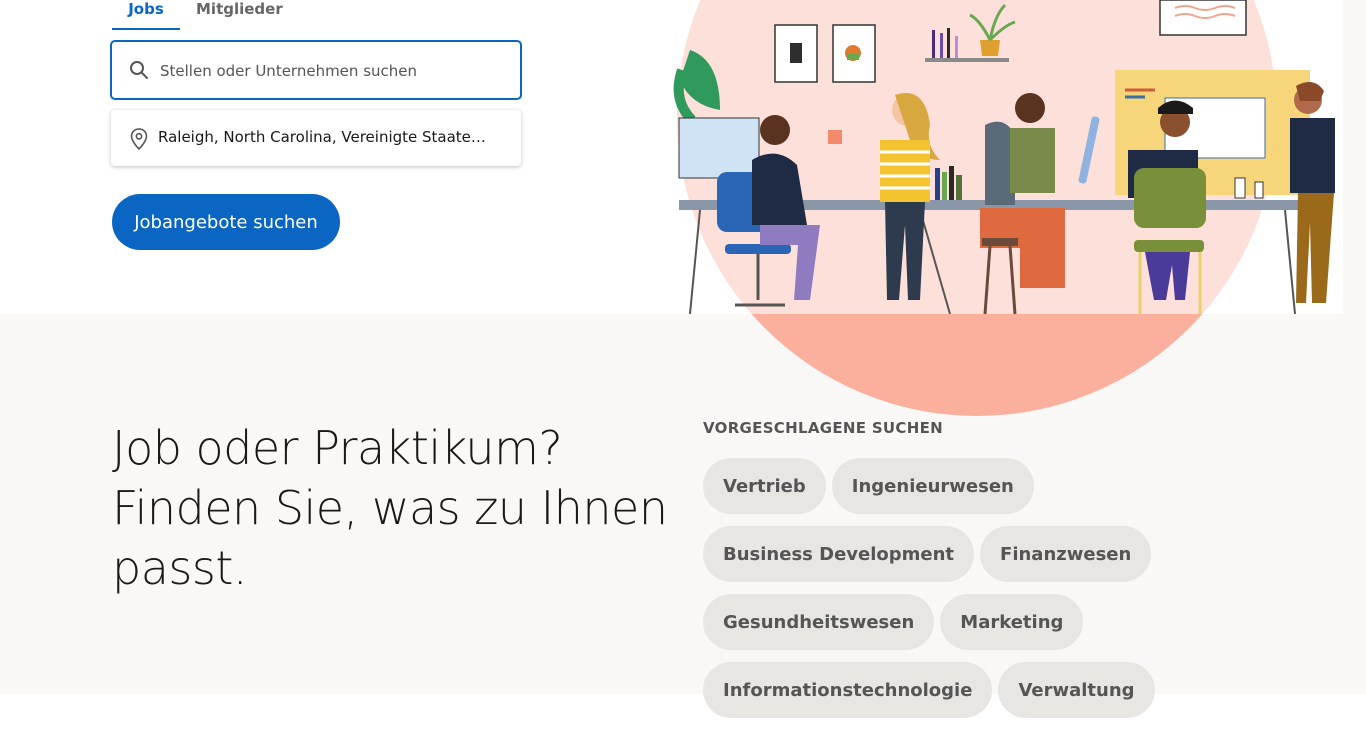  I want to click on search-icon, so click(139, 70).